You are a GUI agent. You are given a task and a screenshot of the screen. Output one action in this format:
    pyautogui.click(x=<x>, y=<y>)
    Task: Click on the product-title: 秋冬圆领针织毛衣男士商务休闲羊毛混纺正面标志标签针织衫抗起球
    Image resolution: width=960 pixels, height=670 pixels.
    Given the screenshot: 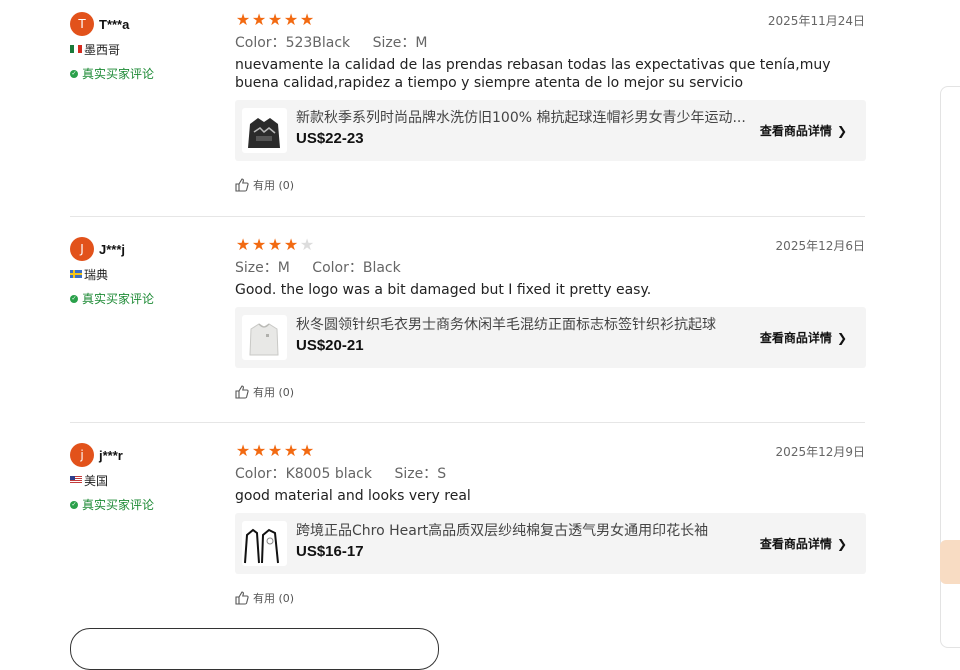 What is the action you would take?
    pyautogui.click(x=523, y=324)
    